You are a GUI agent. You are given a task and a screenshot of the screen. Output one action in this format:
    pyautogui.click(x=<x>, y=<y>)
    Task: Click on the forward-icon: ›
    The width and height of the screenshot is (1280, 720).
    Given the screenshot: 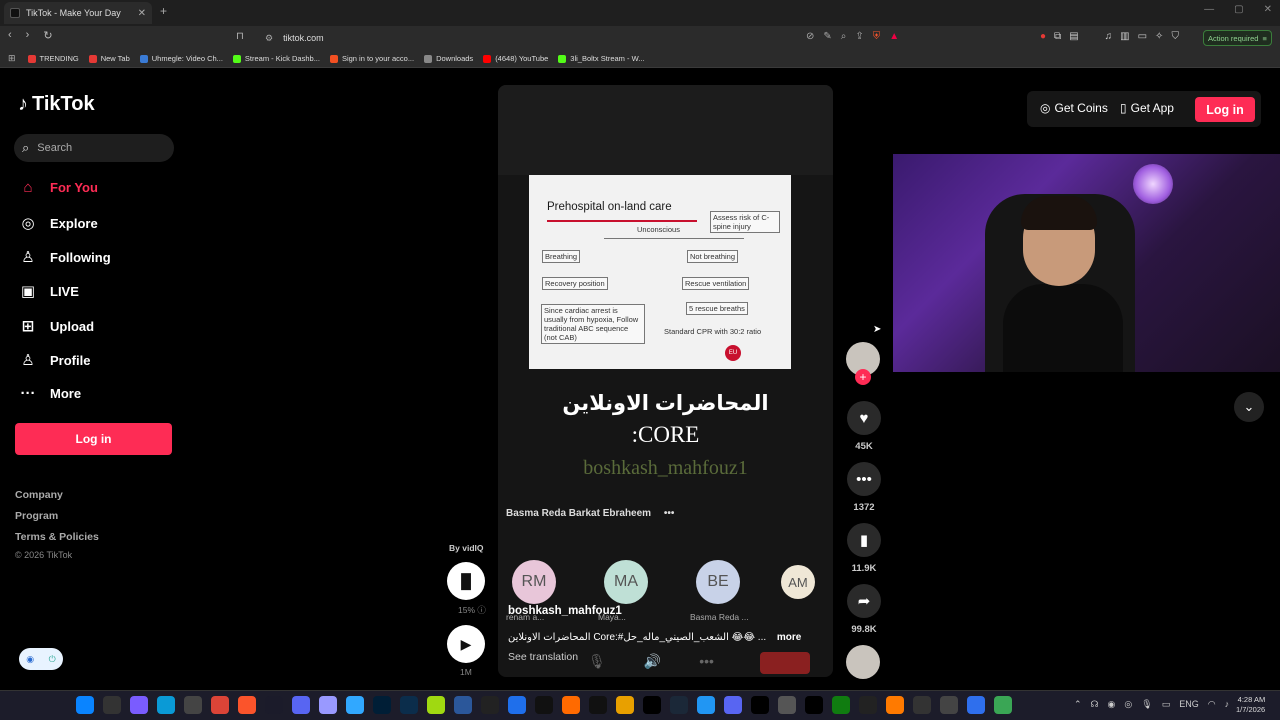 What is the action you would take?
    pyautogui.click(x=28, y=35)
    